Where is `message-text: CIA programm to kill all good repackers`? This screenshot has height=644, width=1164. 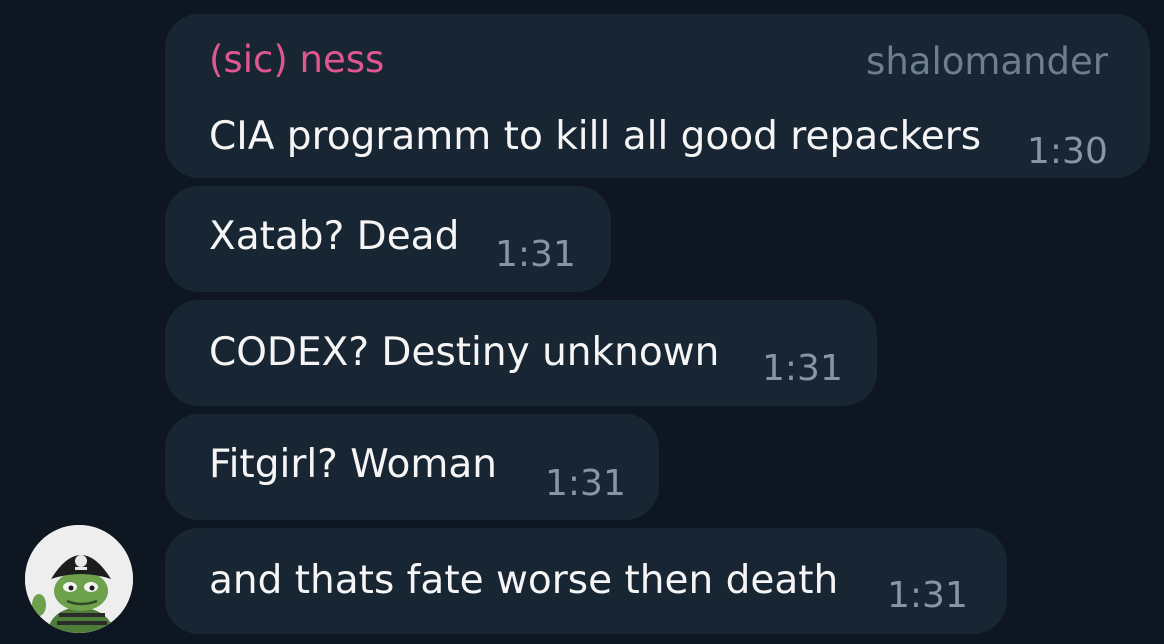 message-text: CIA programm to kill all good repackers is located at coordinates (595, 136).